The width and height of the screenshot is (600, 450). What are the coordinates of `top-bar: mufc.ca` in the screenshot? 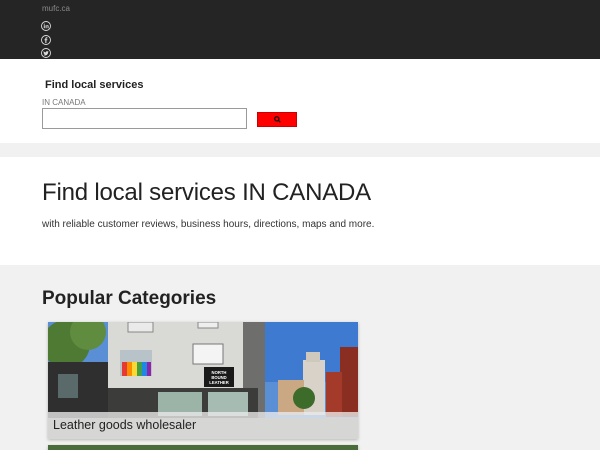 It's located at (300, 29).